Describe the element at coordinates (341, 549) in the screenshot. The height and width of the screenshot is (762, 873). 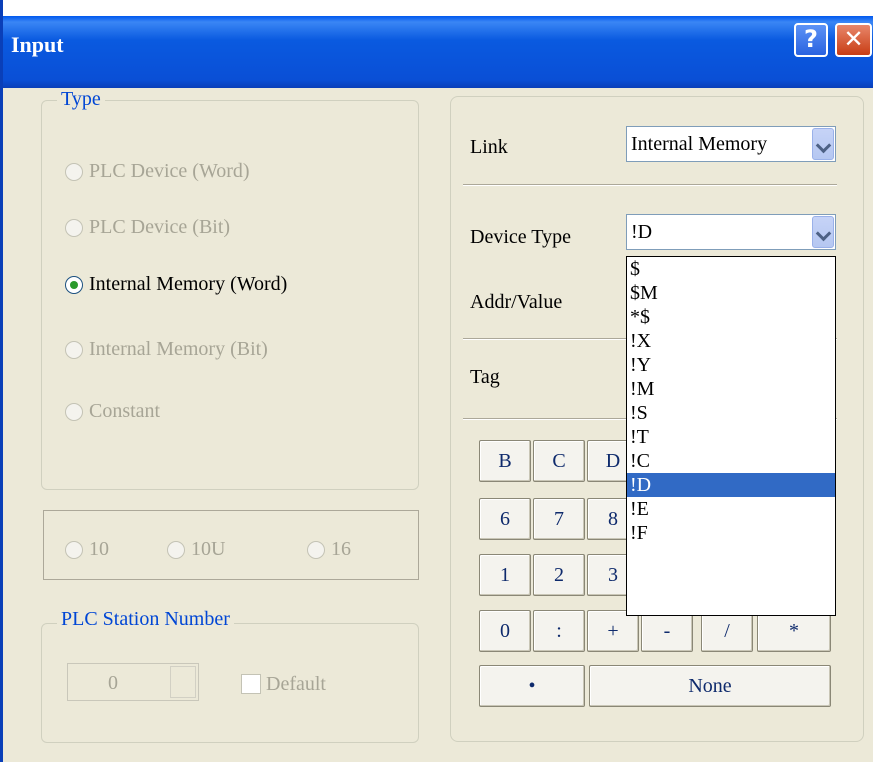
I see `radio-label: 16` at that location.